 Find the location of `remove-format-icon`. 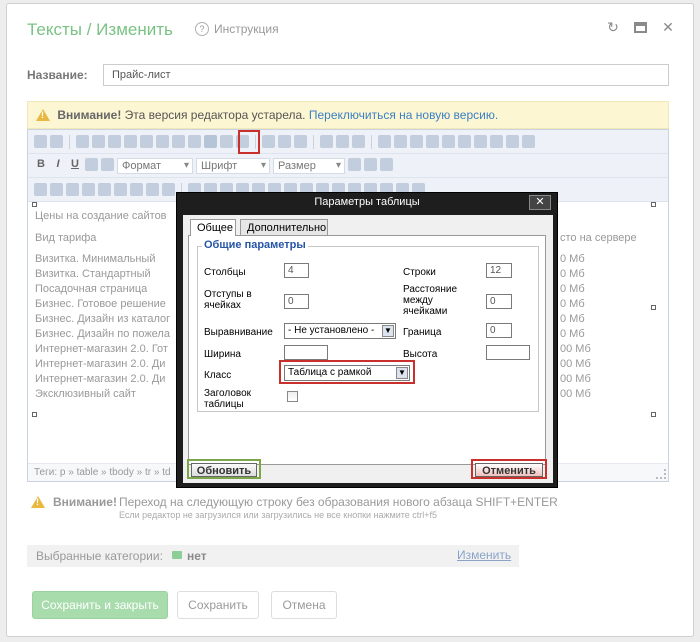

remove-format-icon is located at coordinates (107, 164).